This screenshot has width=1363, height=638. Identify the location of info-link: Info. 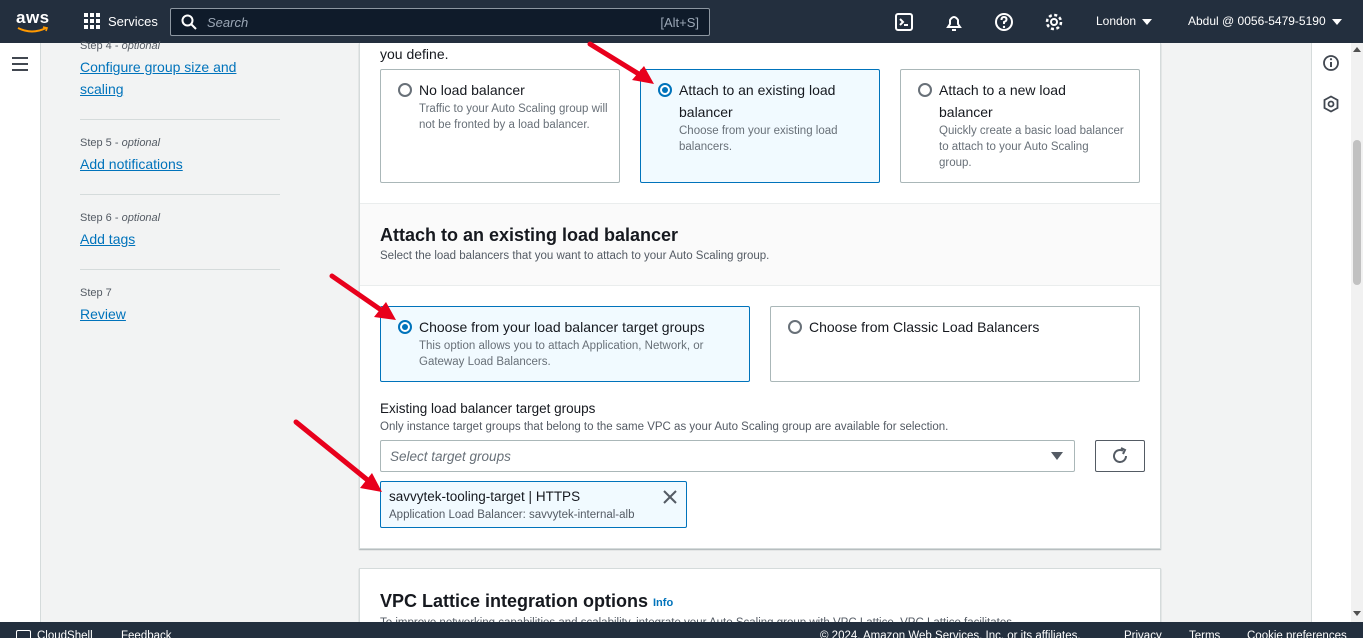
(663, 603).